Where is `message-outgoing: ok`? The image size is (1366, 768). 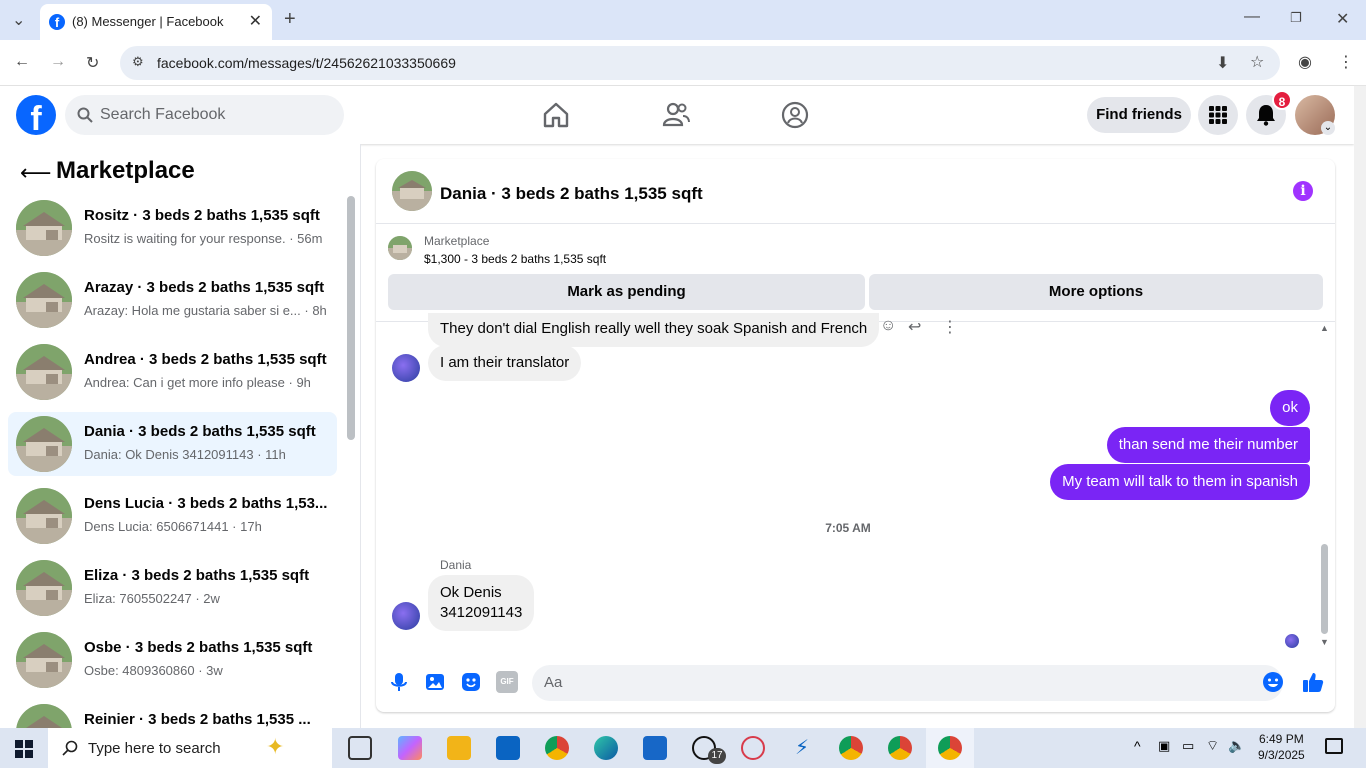
message-outgoing: ok is located at coordinates (1290, 408).